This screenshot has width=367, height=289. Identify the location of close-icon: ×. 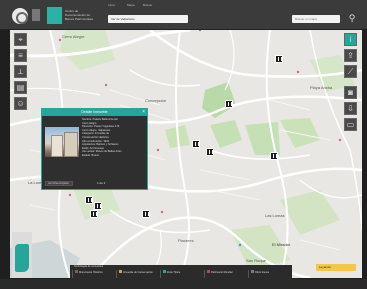
(143, 112).